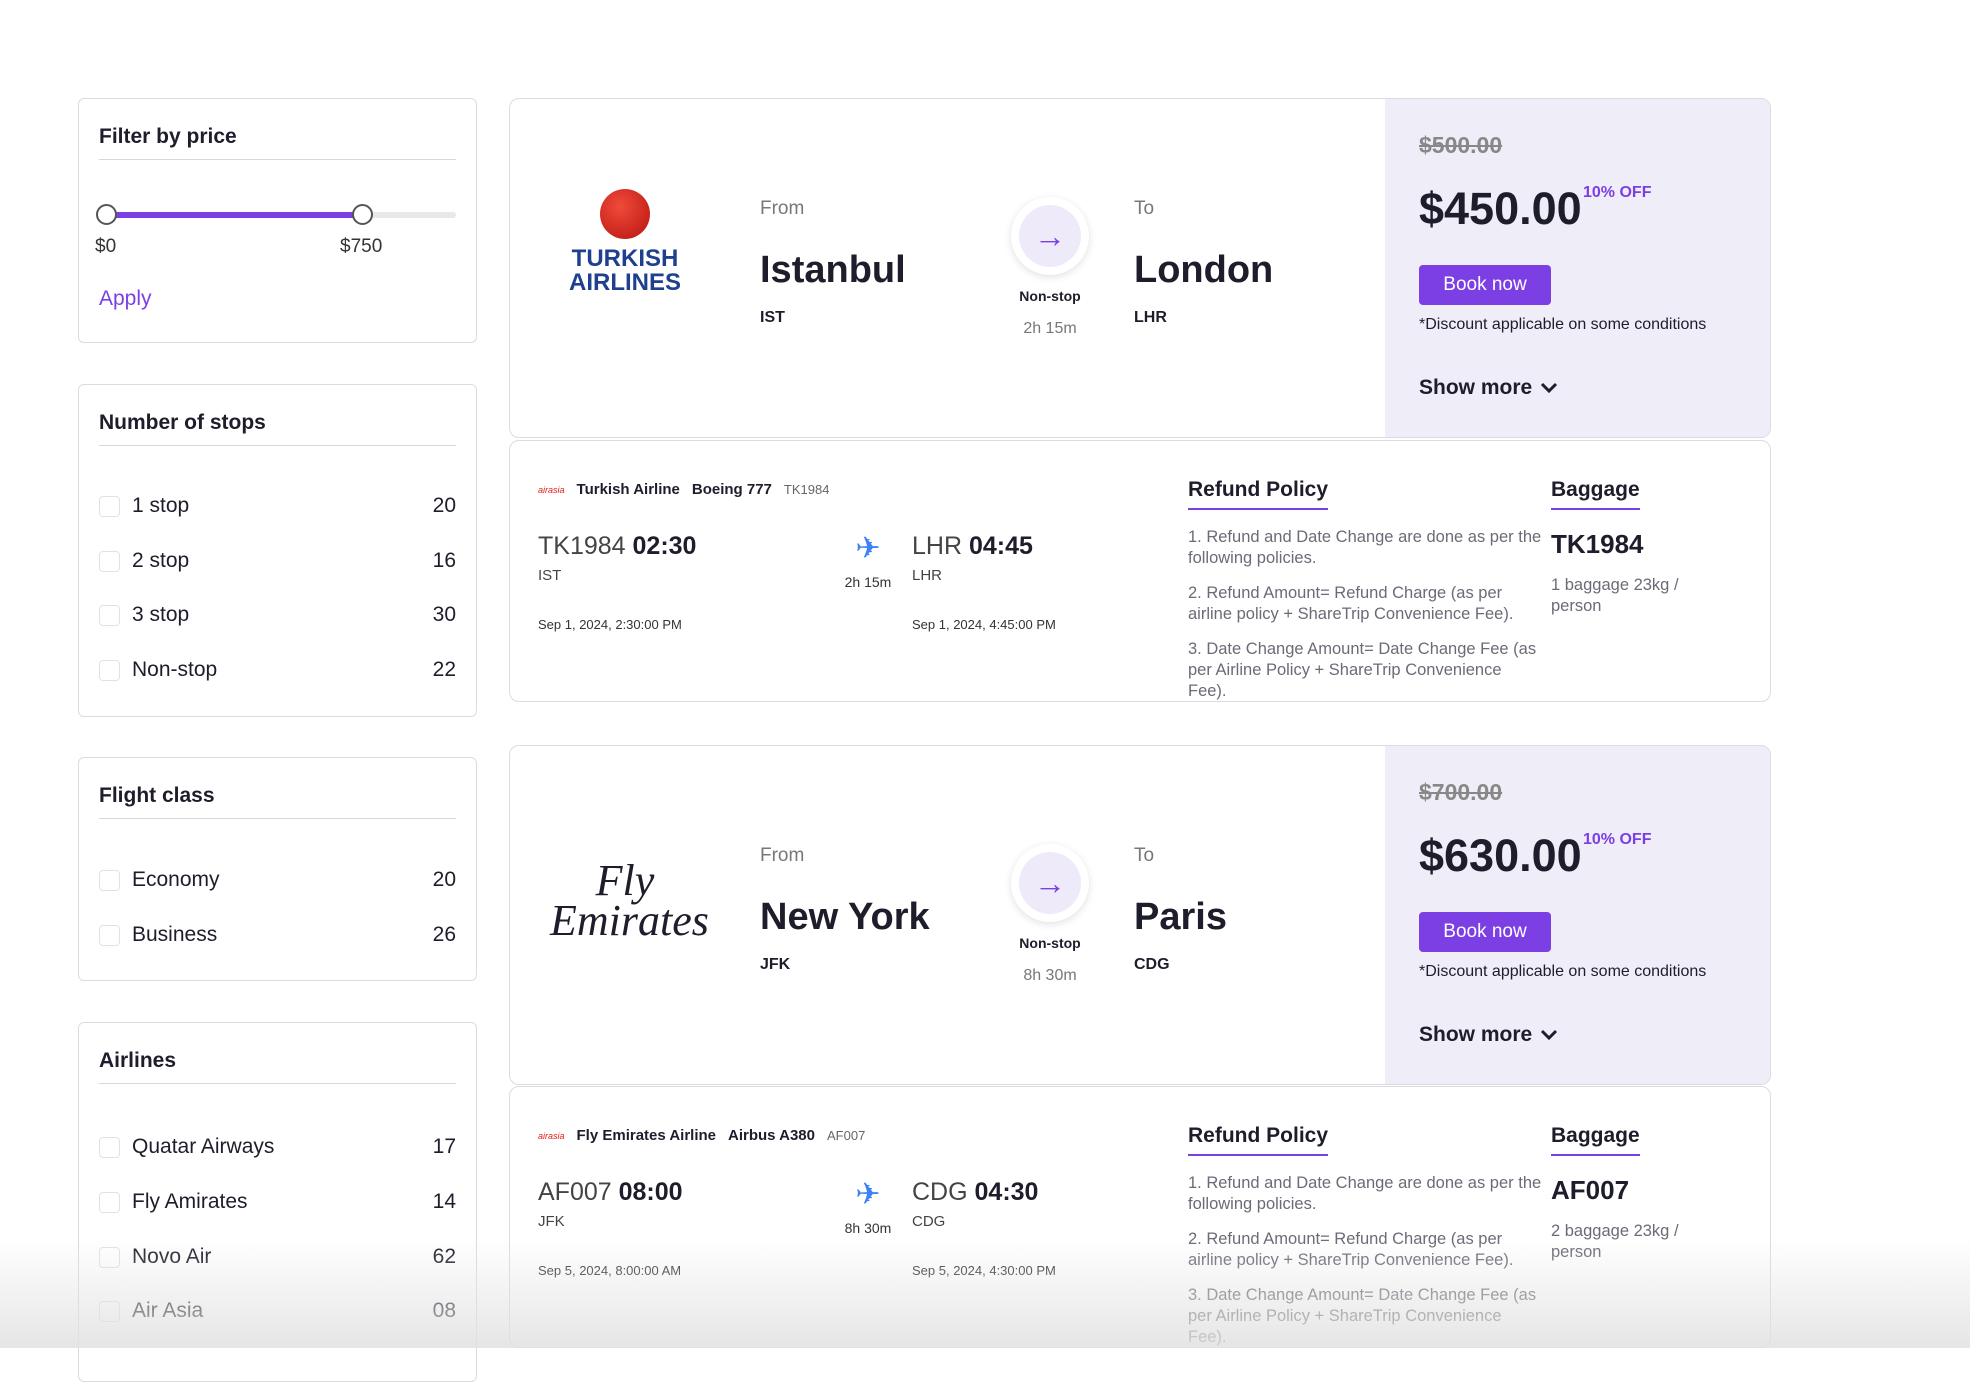  I want to click on price-filter-title: Filter by price, so click(277, 142).